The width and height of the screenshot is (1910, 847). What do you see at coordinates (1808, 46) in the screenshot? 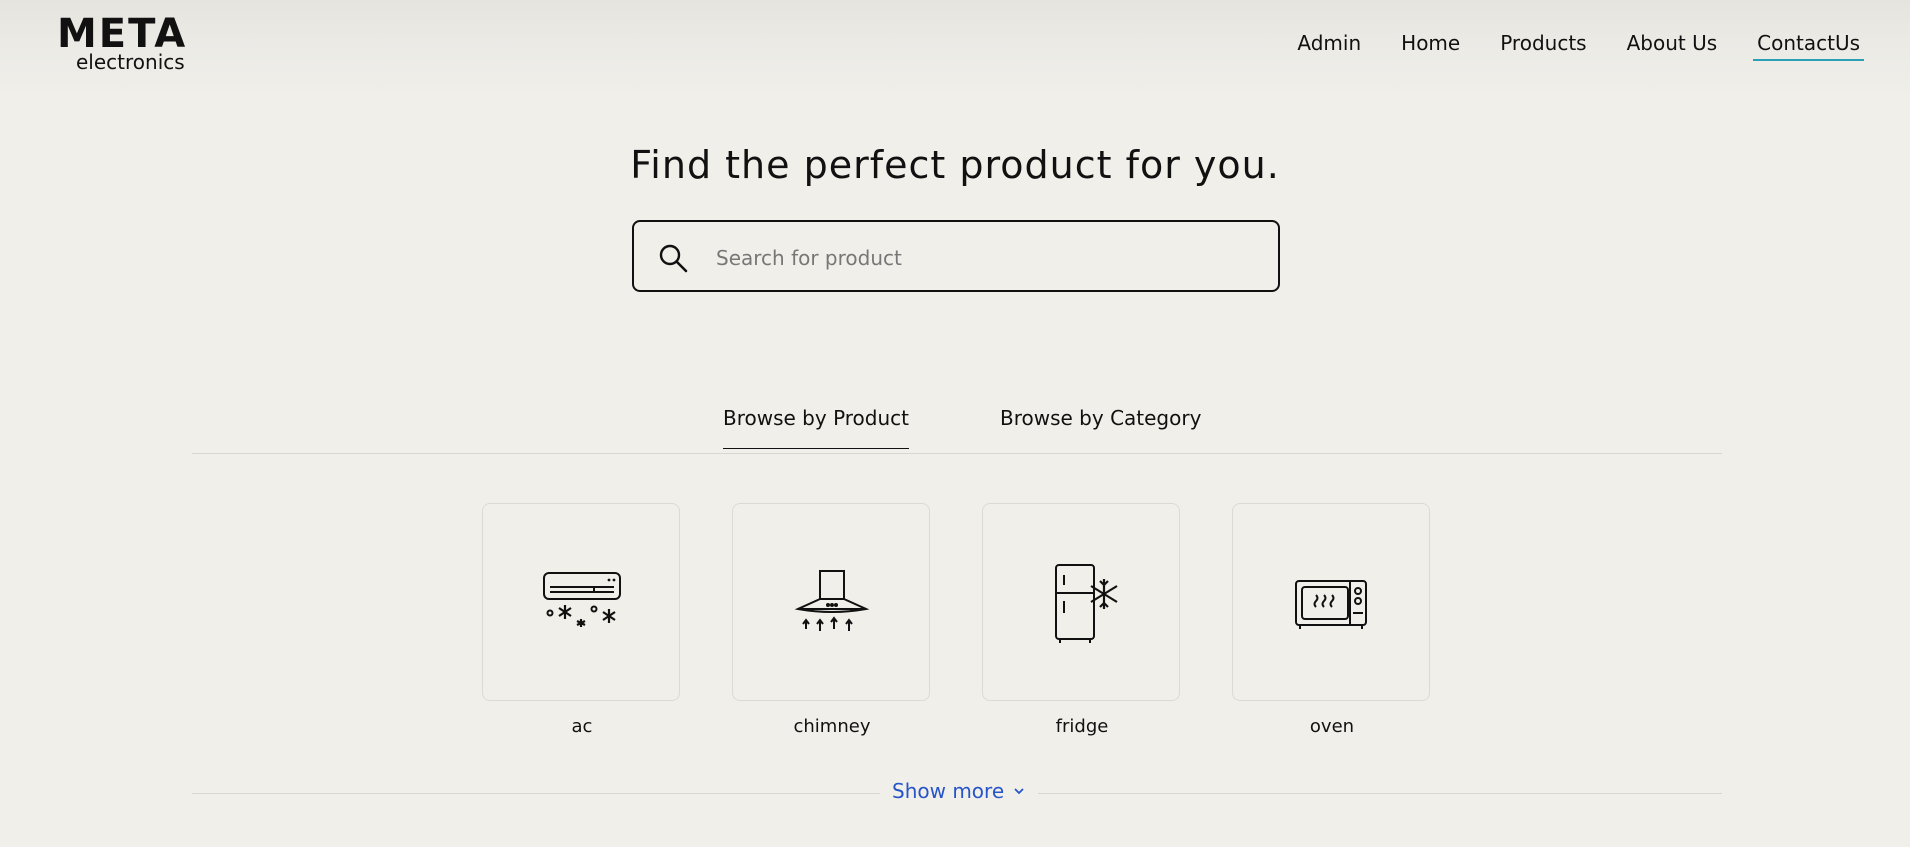
I see `nav-contact-us: ContactUs` at bounding box center [1808, 46].